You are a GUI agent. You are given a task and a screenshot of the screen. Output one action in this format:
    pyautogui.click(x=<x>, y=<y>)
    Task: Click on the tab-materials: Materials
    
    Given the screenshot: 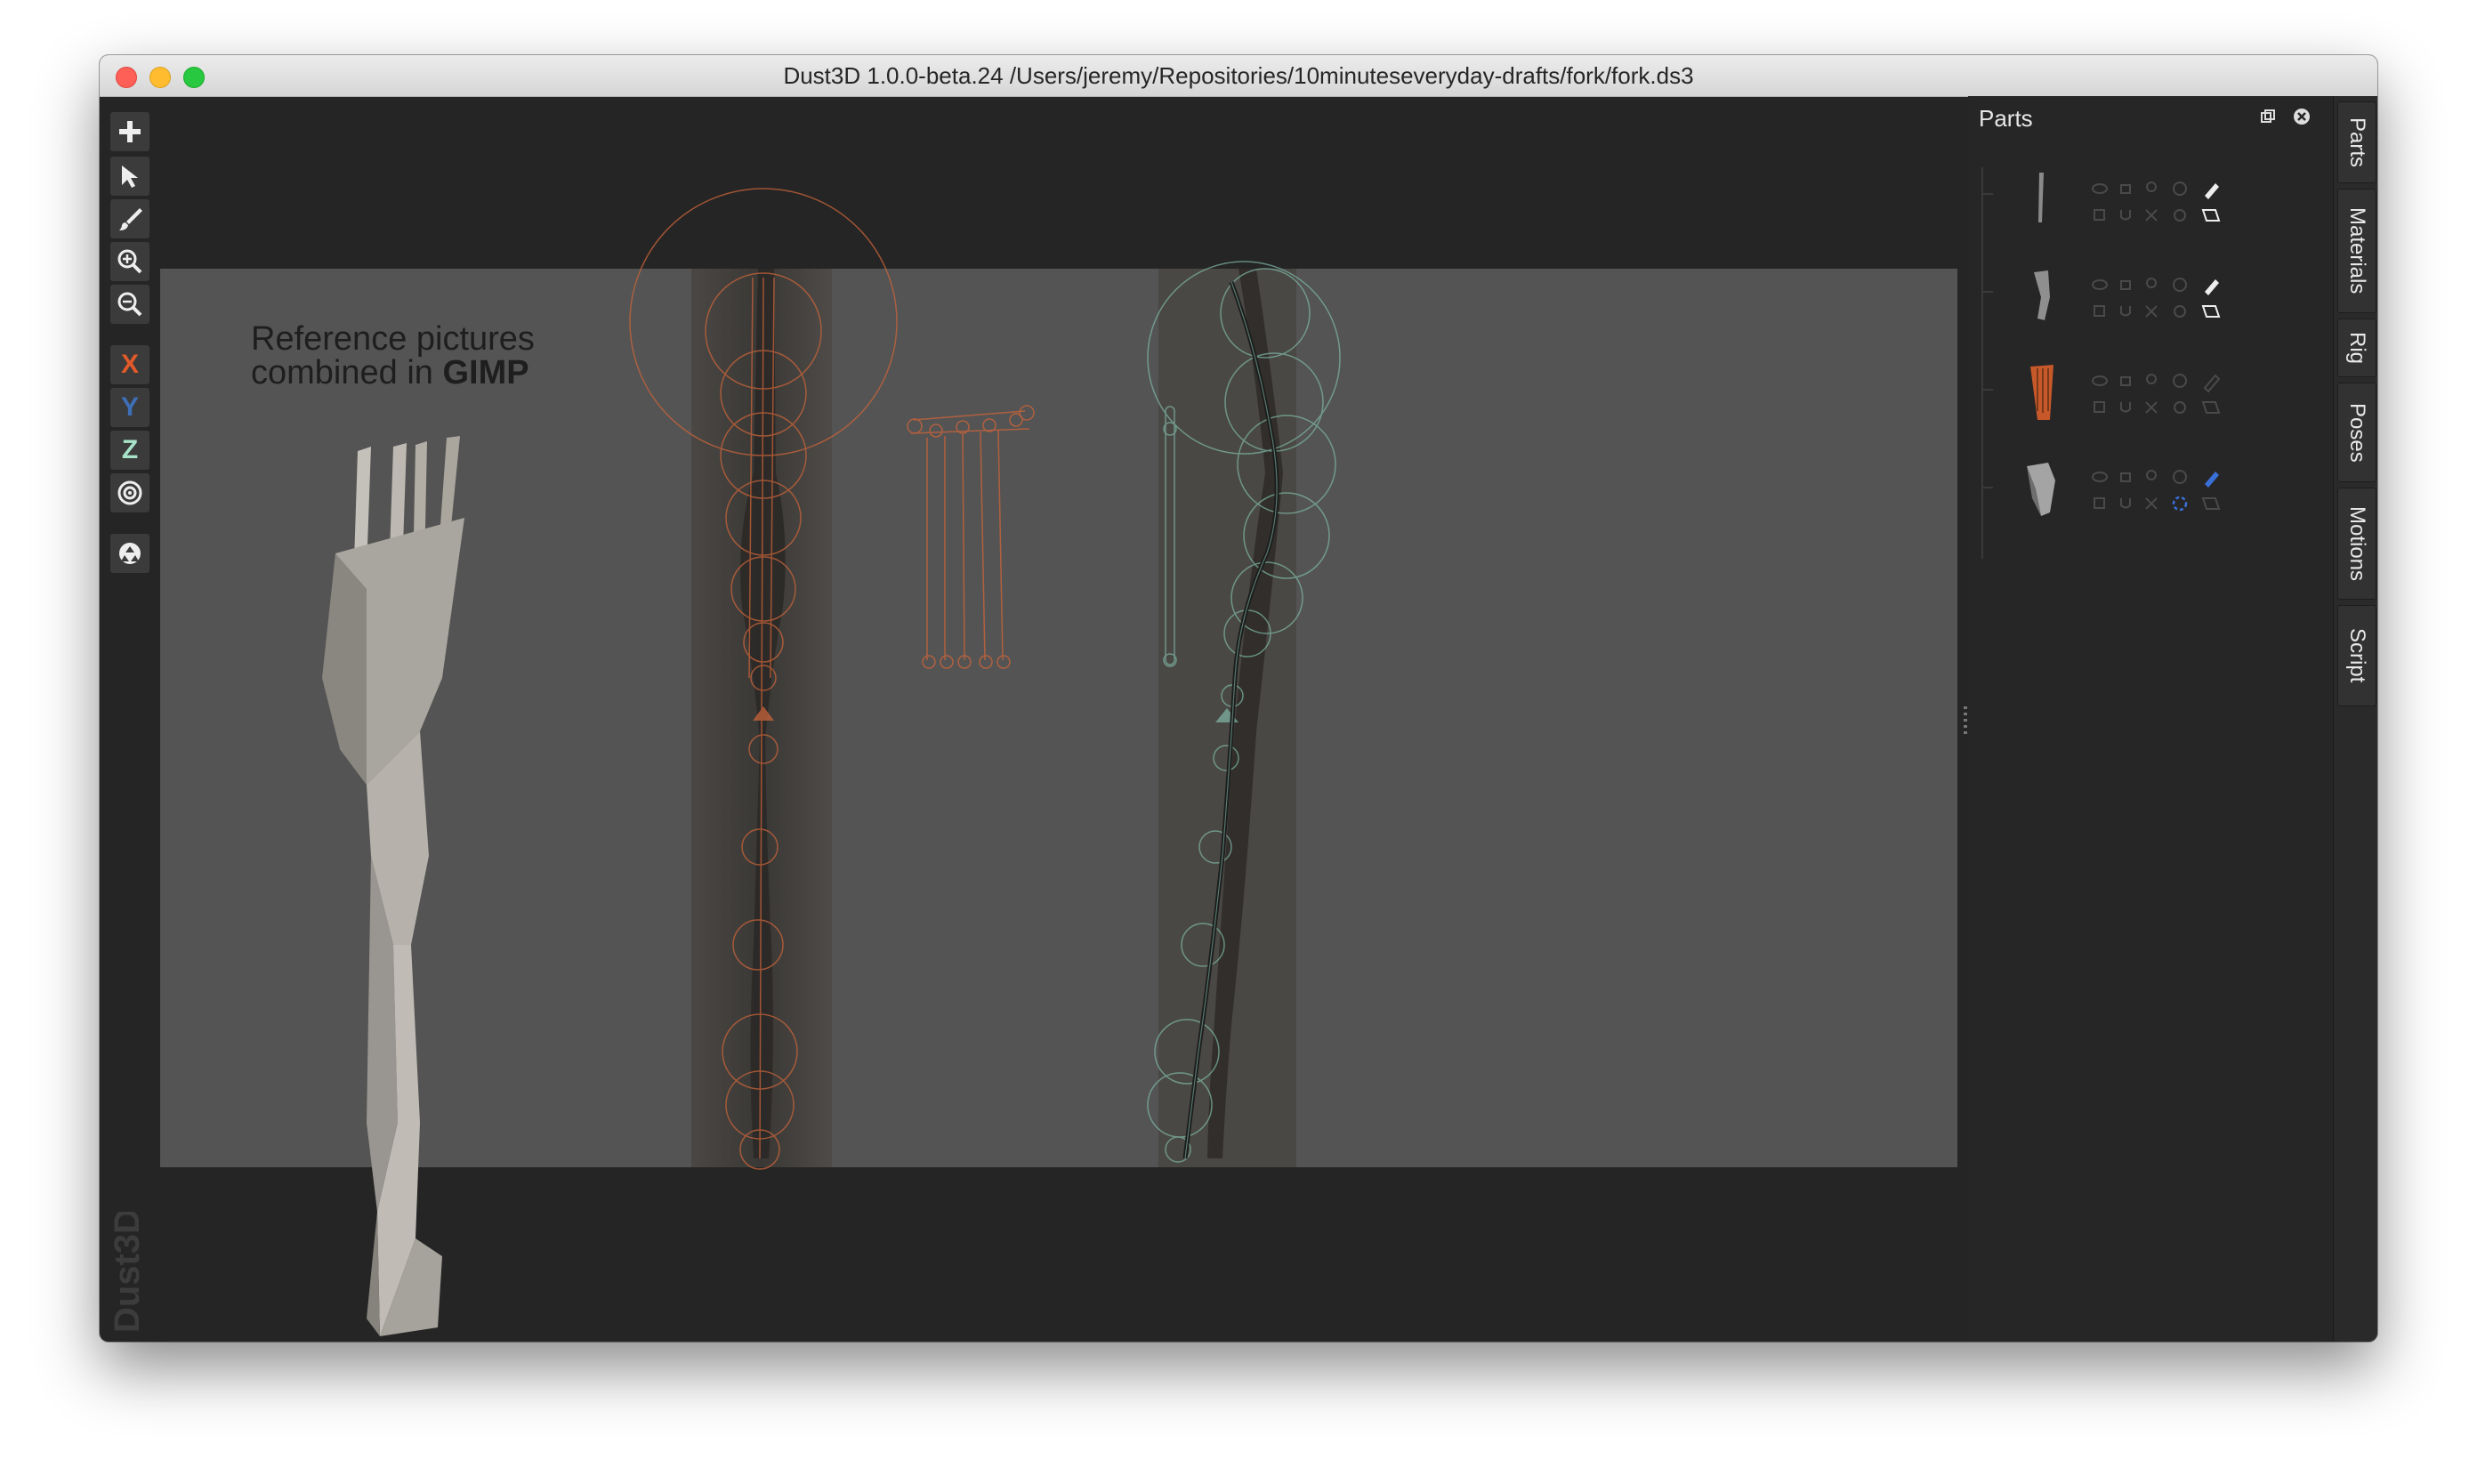 What is the action you would take?
    pyautogui.click(x=2356, y=251)
    